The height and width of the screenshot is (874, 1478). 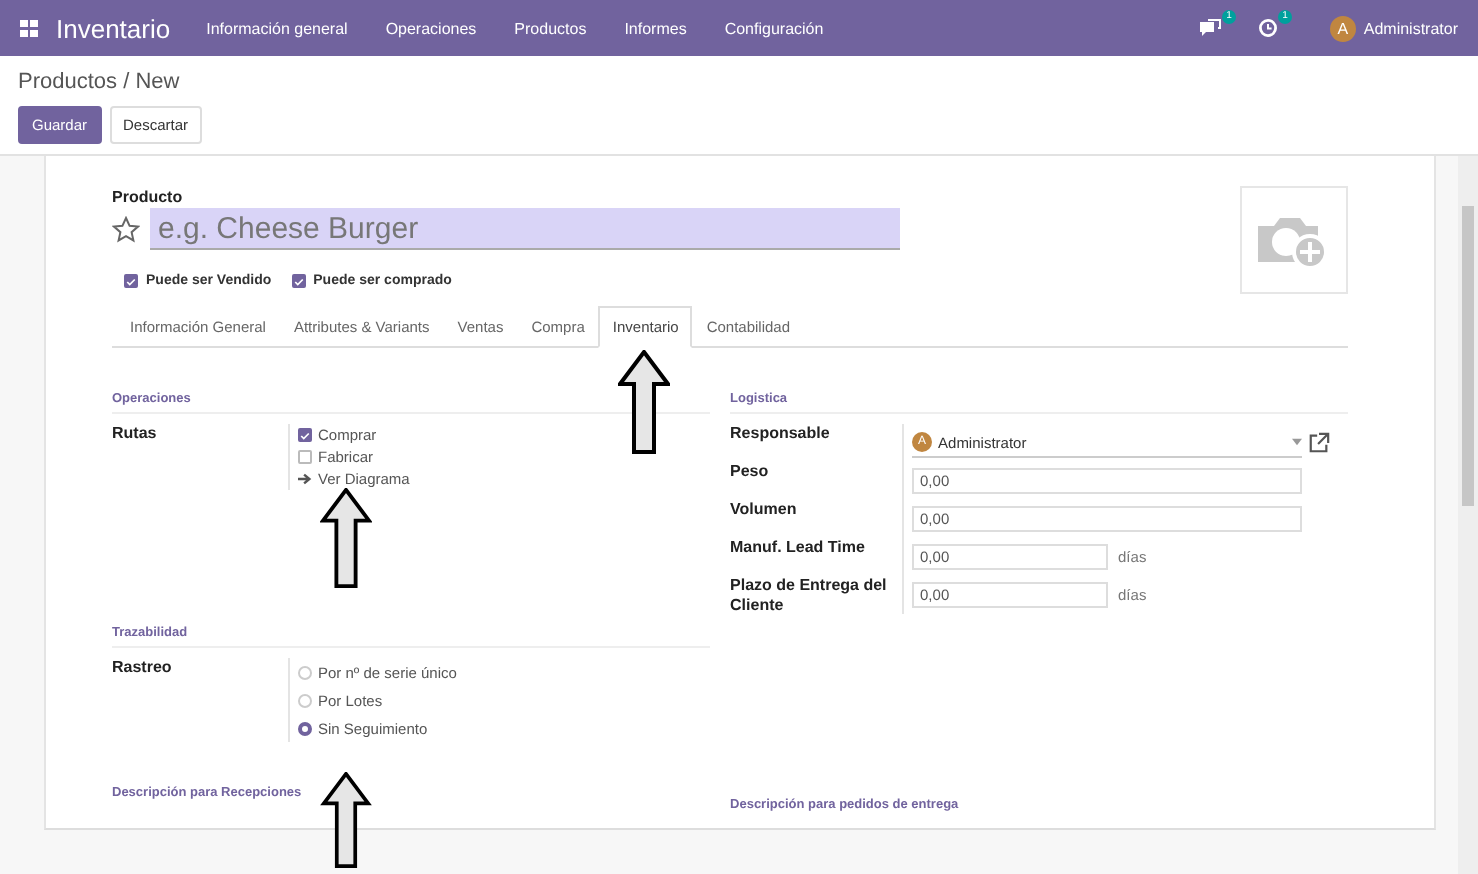 I want to click on clock-icon, so click(x=1267, y=28).